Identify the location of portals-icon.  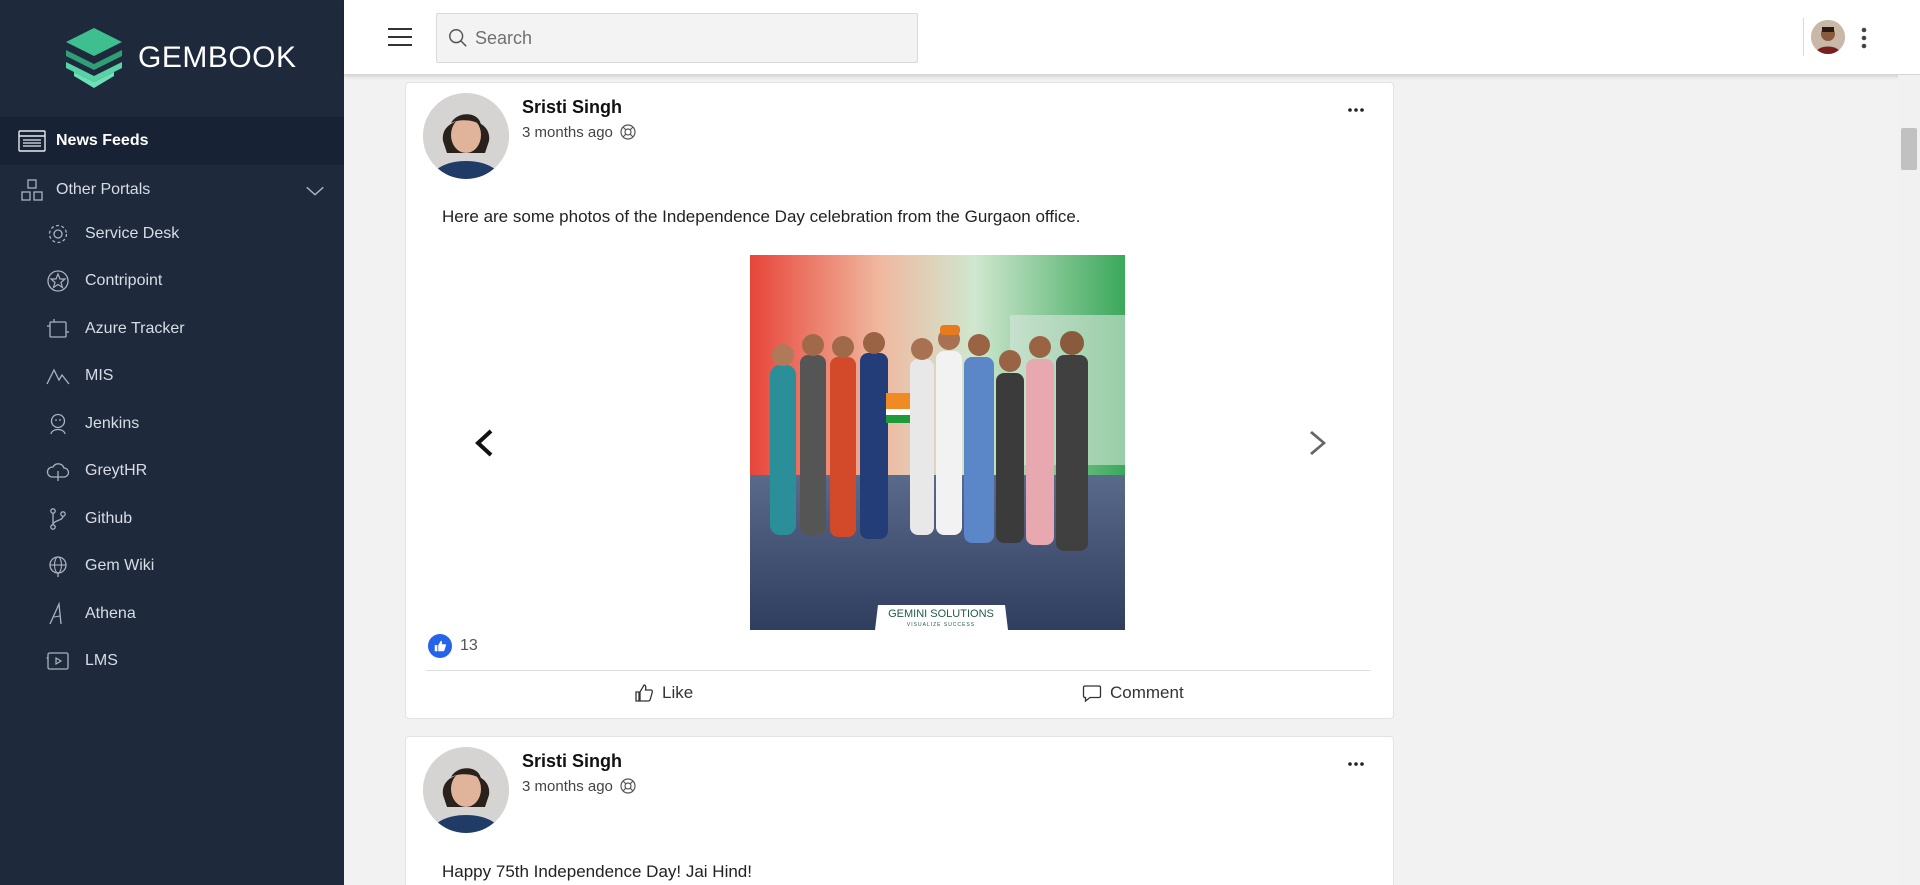
(32, 190).